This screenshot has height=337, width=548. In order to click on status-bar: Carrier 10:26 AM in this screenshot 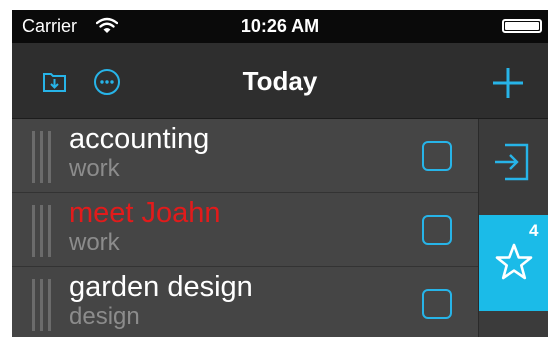, I will do `click(280, 26)`.